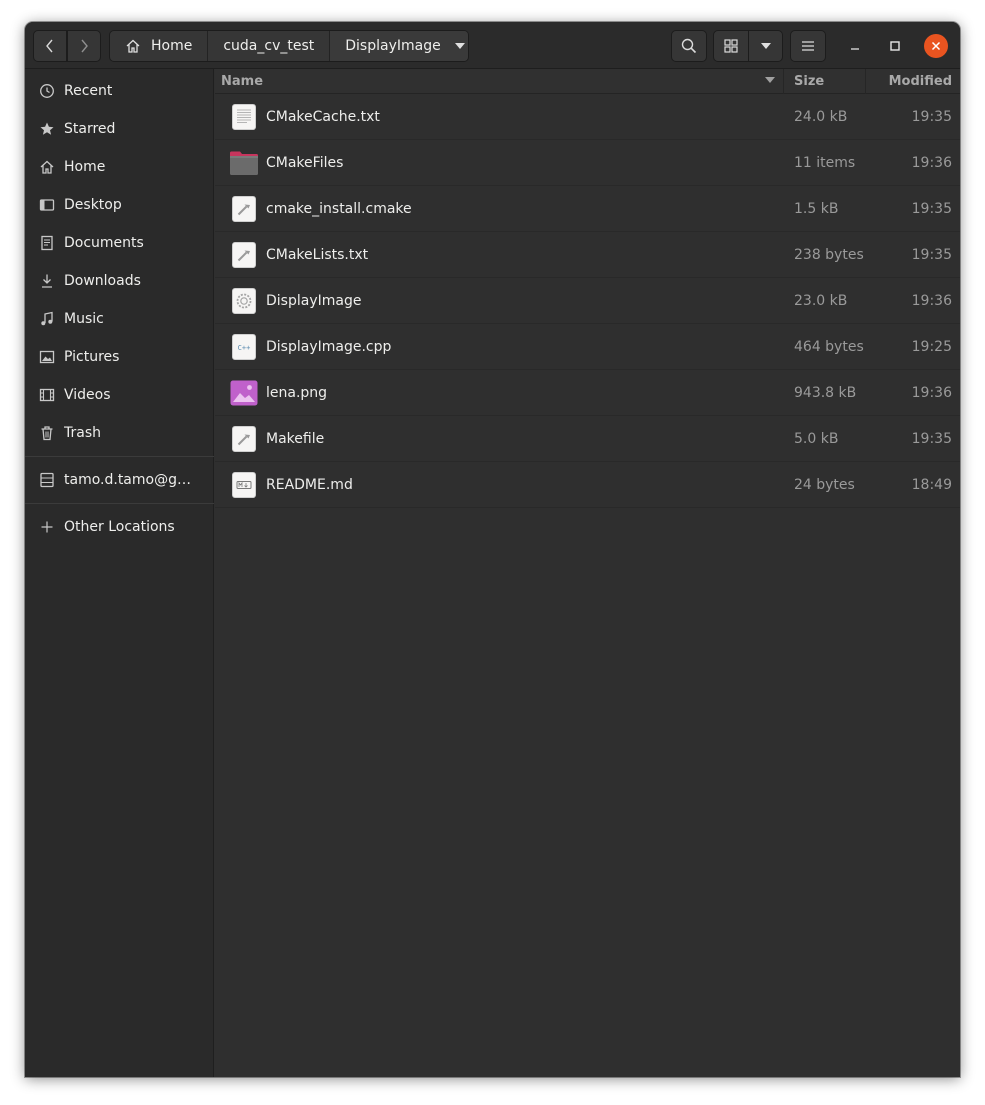 Image resolution: width=985 pixels, height=1105 pixels. I want to click on column-header-label: Size, so click(809, 81).